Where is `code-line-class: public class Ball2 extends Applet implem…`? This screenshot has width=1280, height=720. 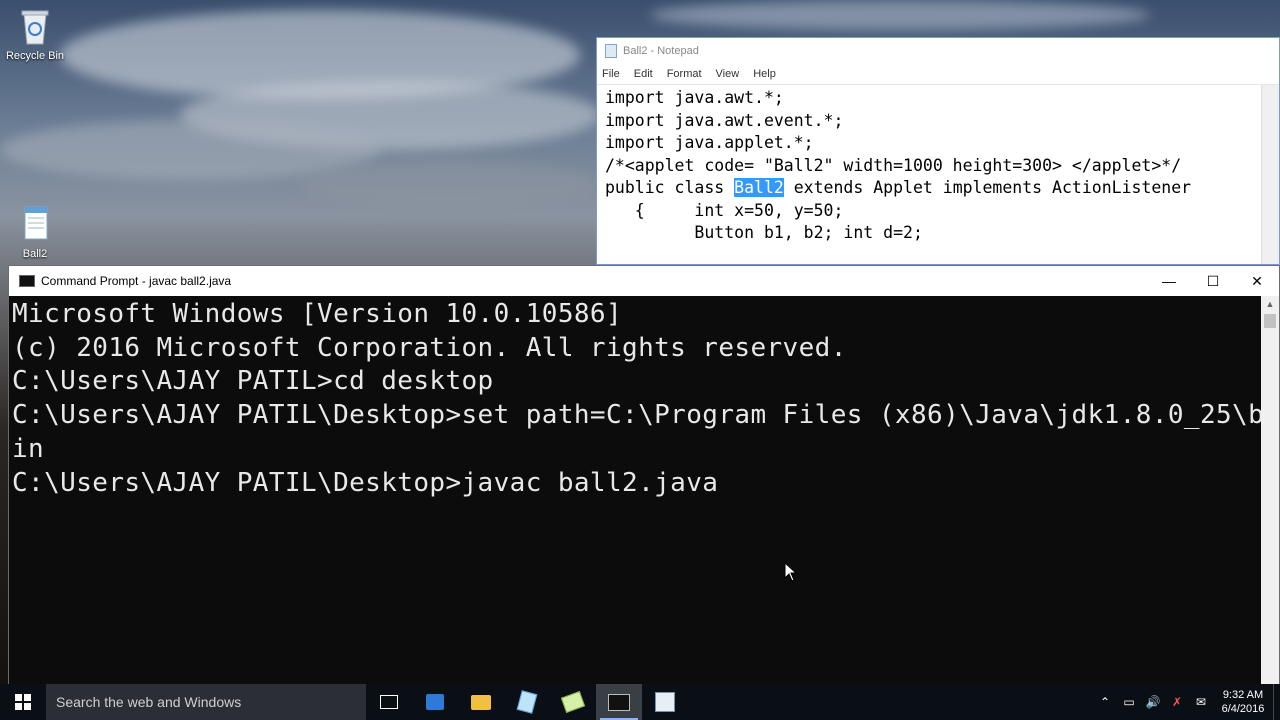 code-line-class: public class Ball2 extends Applet implem… is located at coordinates (938, 188).